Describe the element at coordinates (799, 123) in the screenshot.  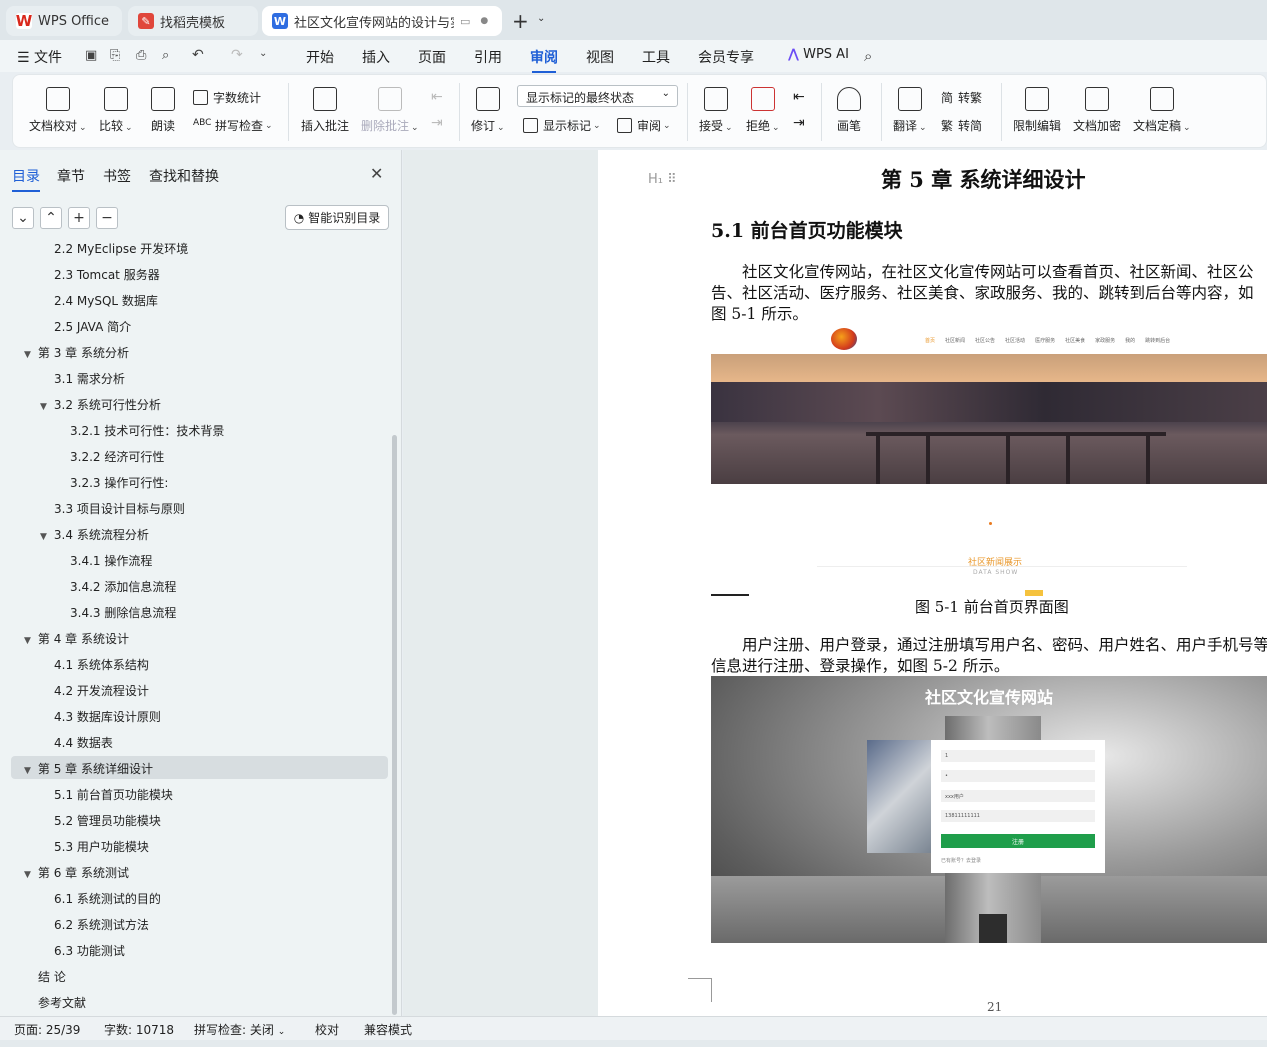
I see `next-change-icon: ⇥` at that location.